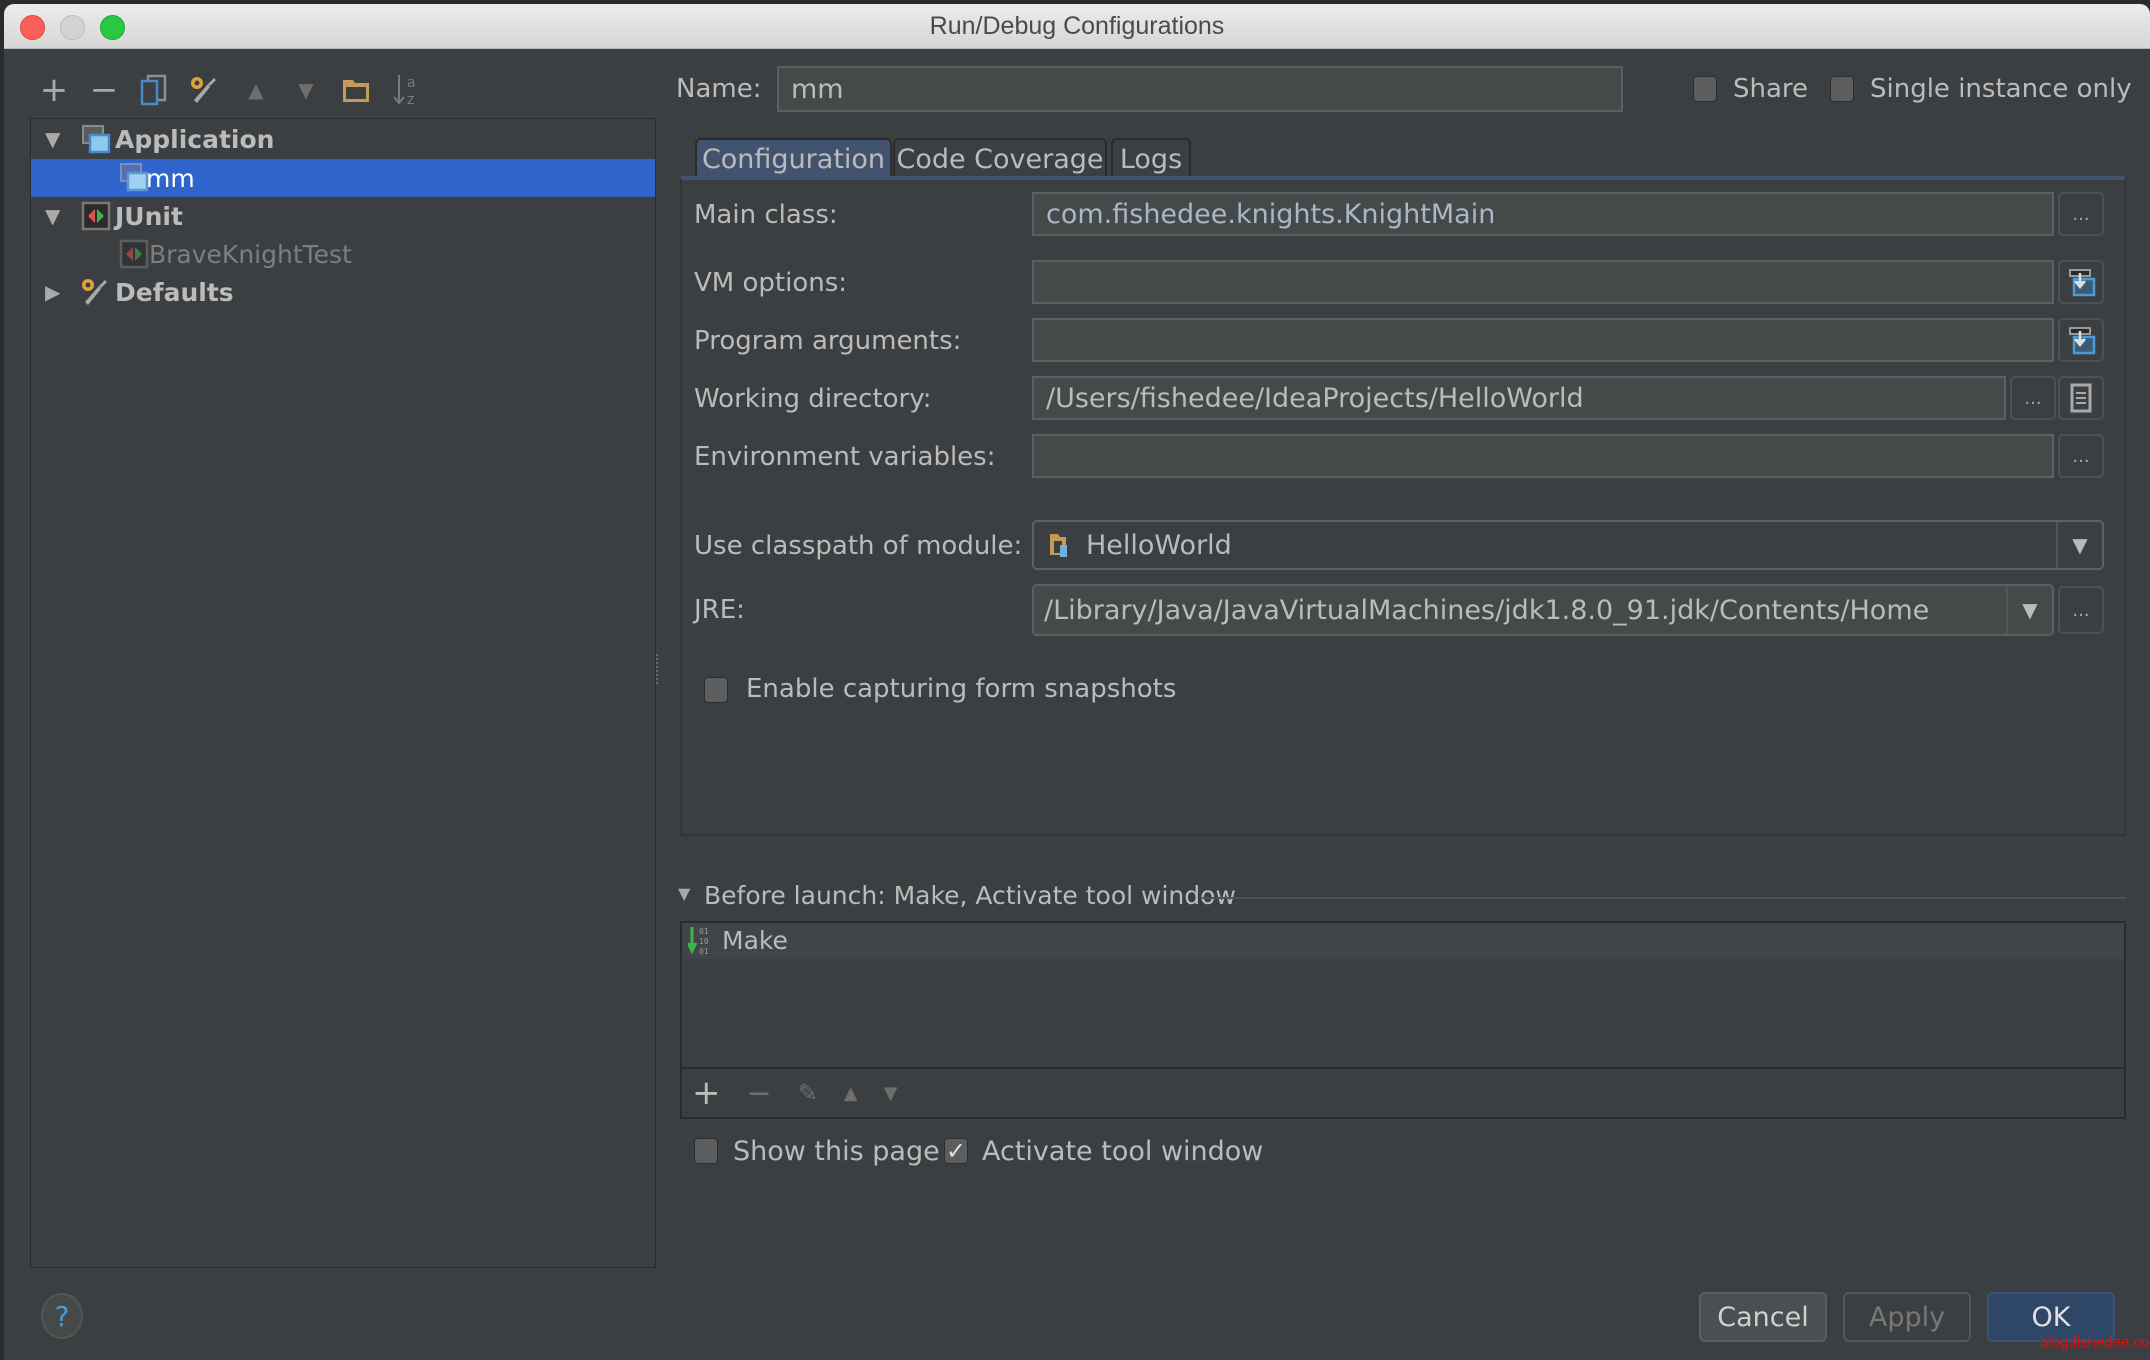 Image resolution: width=2150 pixels, height=1360 pixels. Describe the element at coordinates (104, 90) in the screenshot. I see `remove-icon: −` at that location.